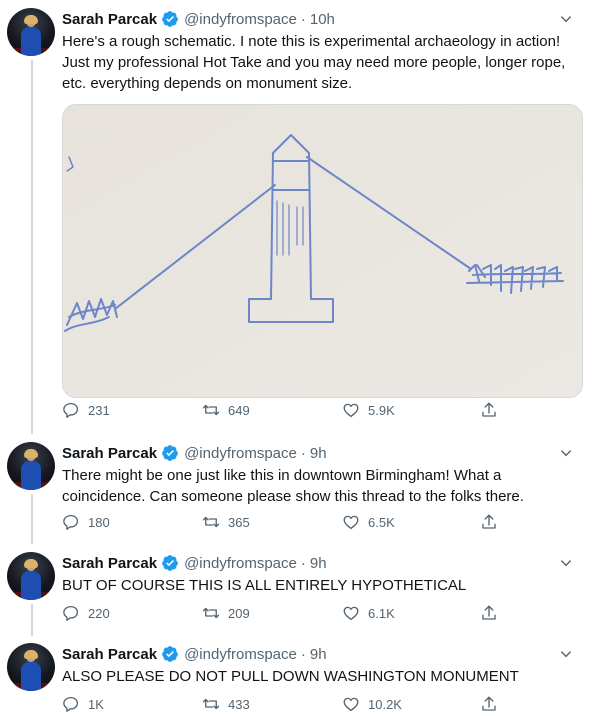 The height and width of the screenshot is (716, 600). I want to click on tweet-actions: 220 209 6.1K, so click(287, 613).